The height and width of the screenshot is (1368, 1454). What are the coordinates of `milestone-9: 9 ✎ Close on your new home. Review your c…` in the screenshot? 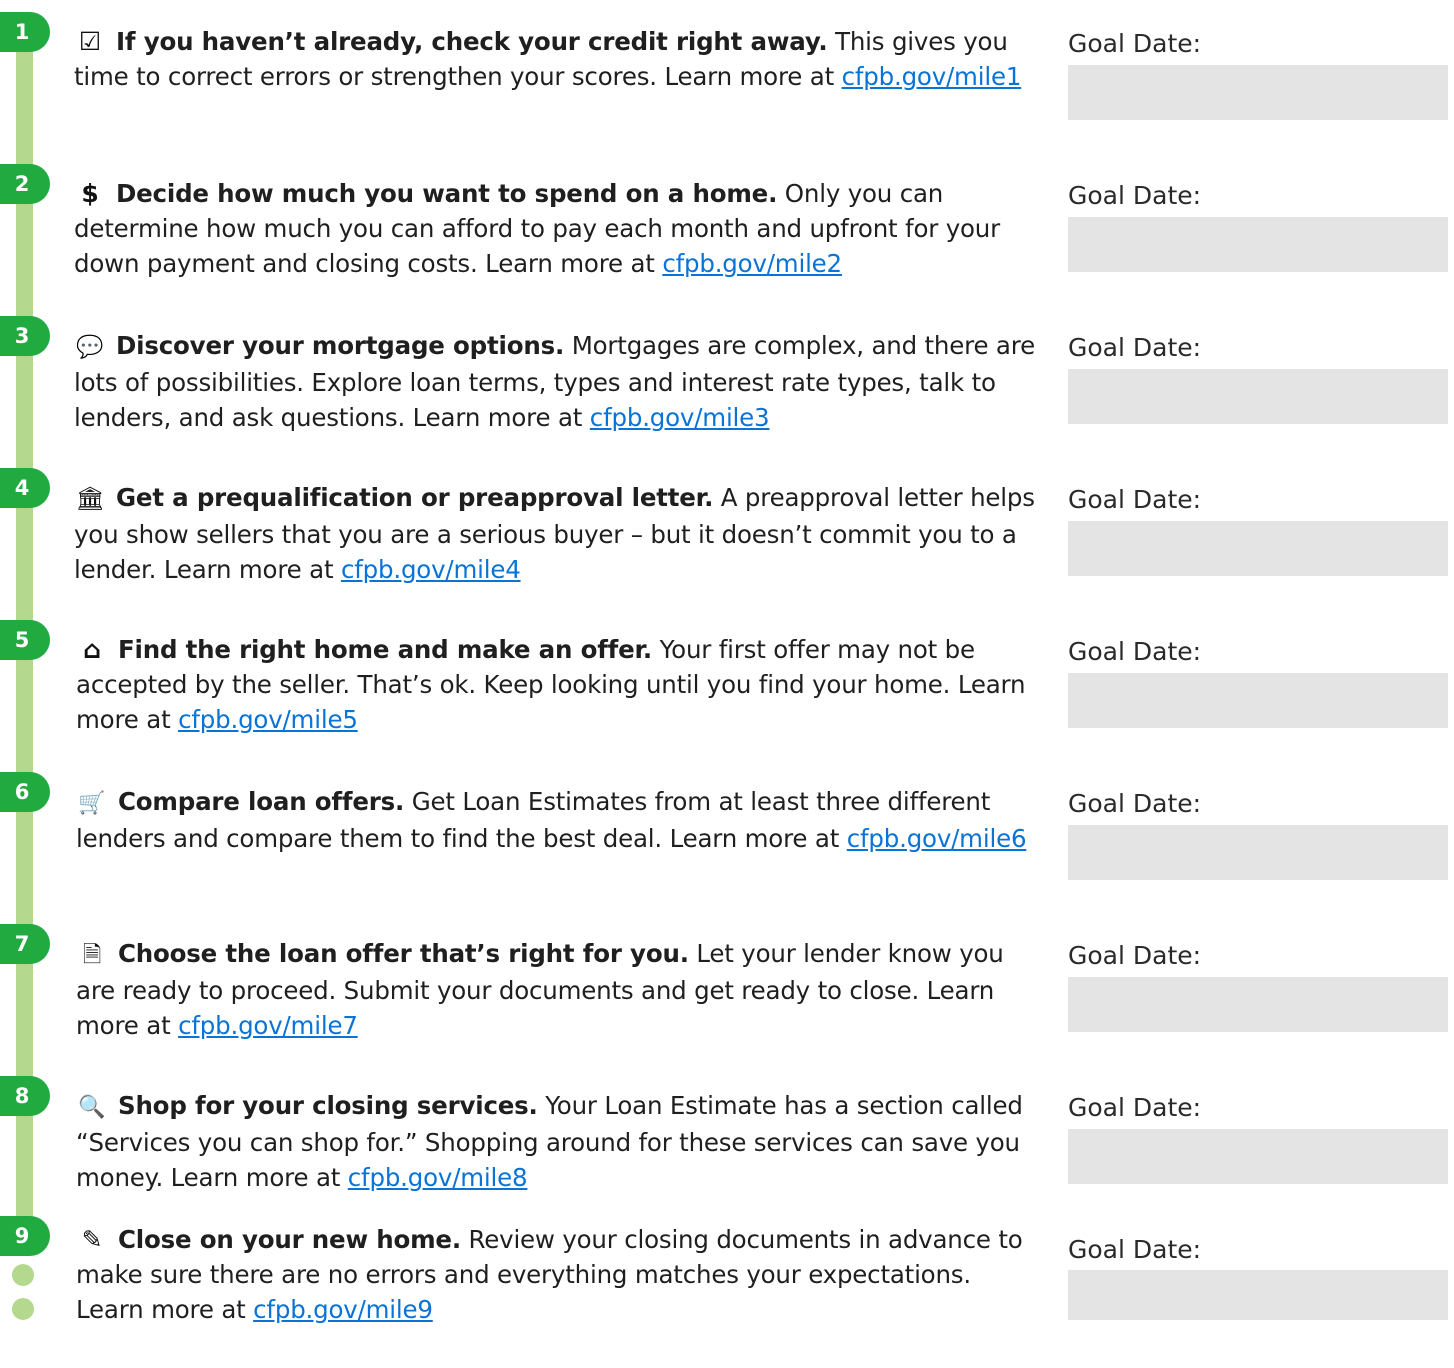 It's located at (727, 1292).